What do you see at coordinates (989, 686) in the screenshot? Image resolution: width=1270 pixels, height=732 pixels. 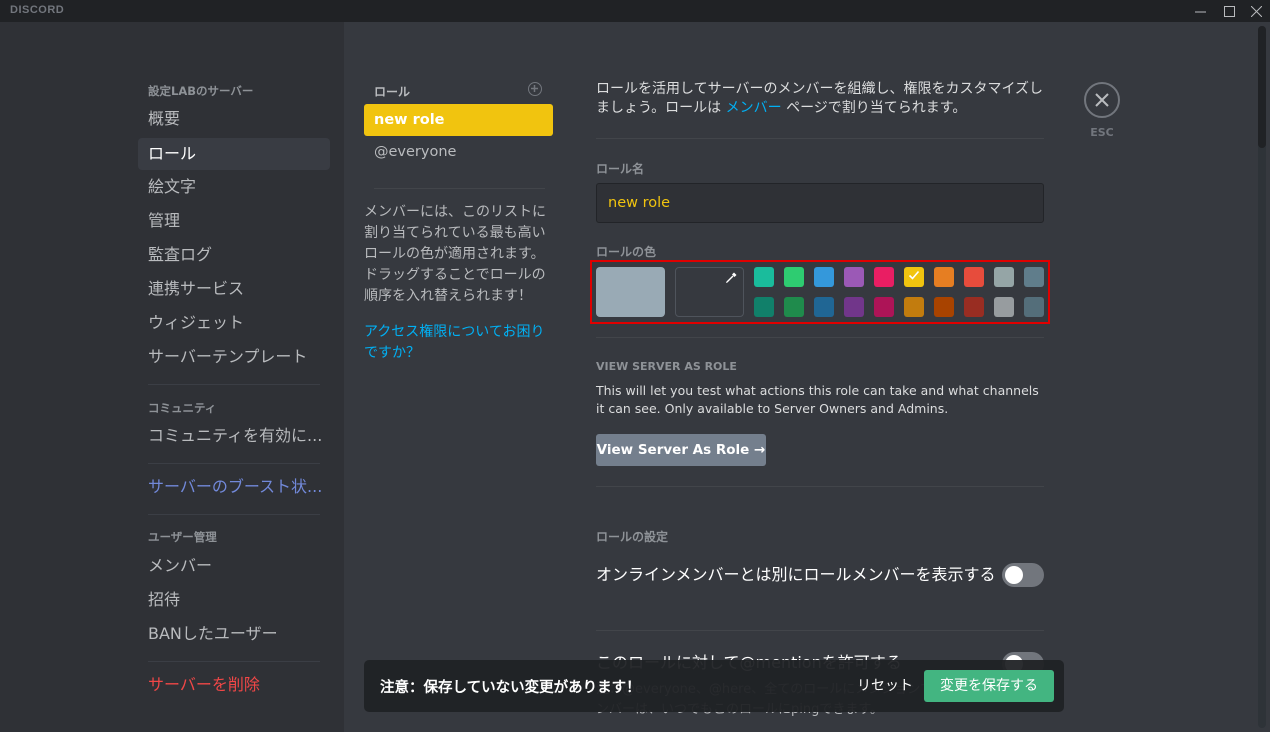 I see `save-changes-button: 変更を保存する` at bounding box center [989, 686].